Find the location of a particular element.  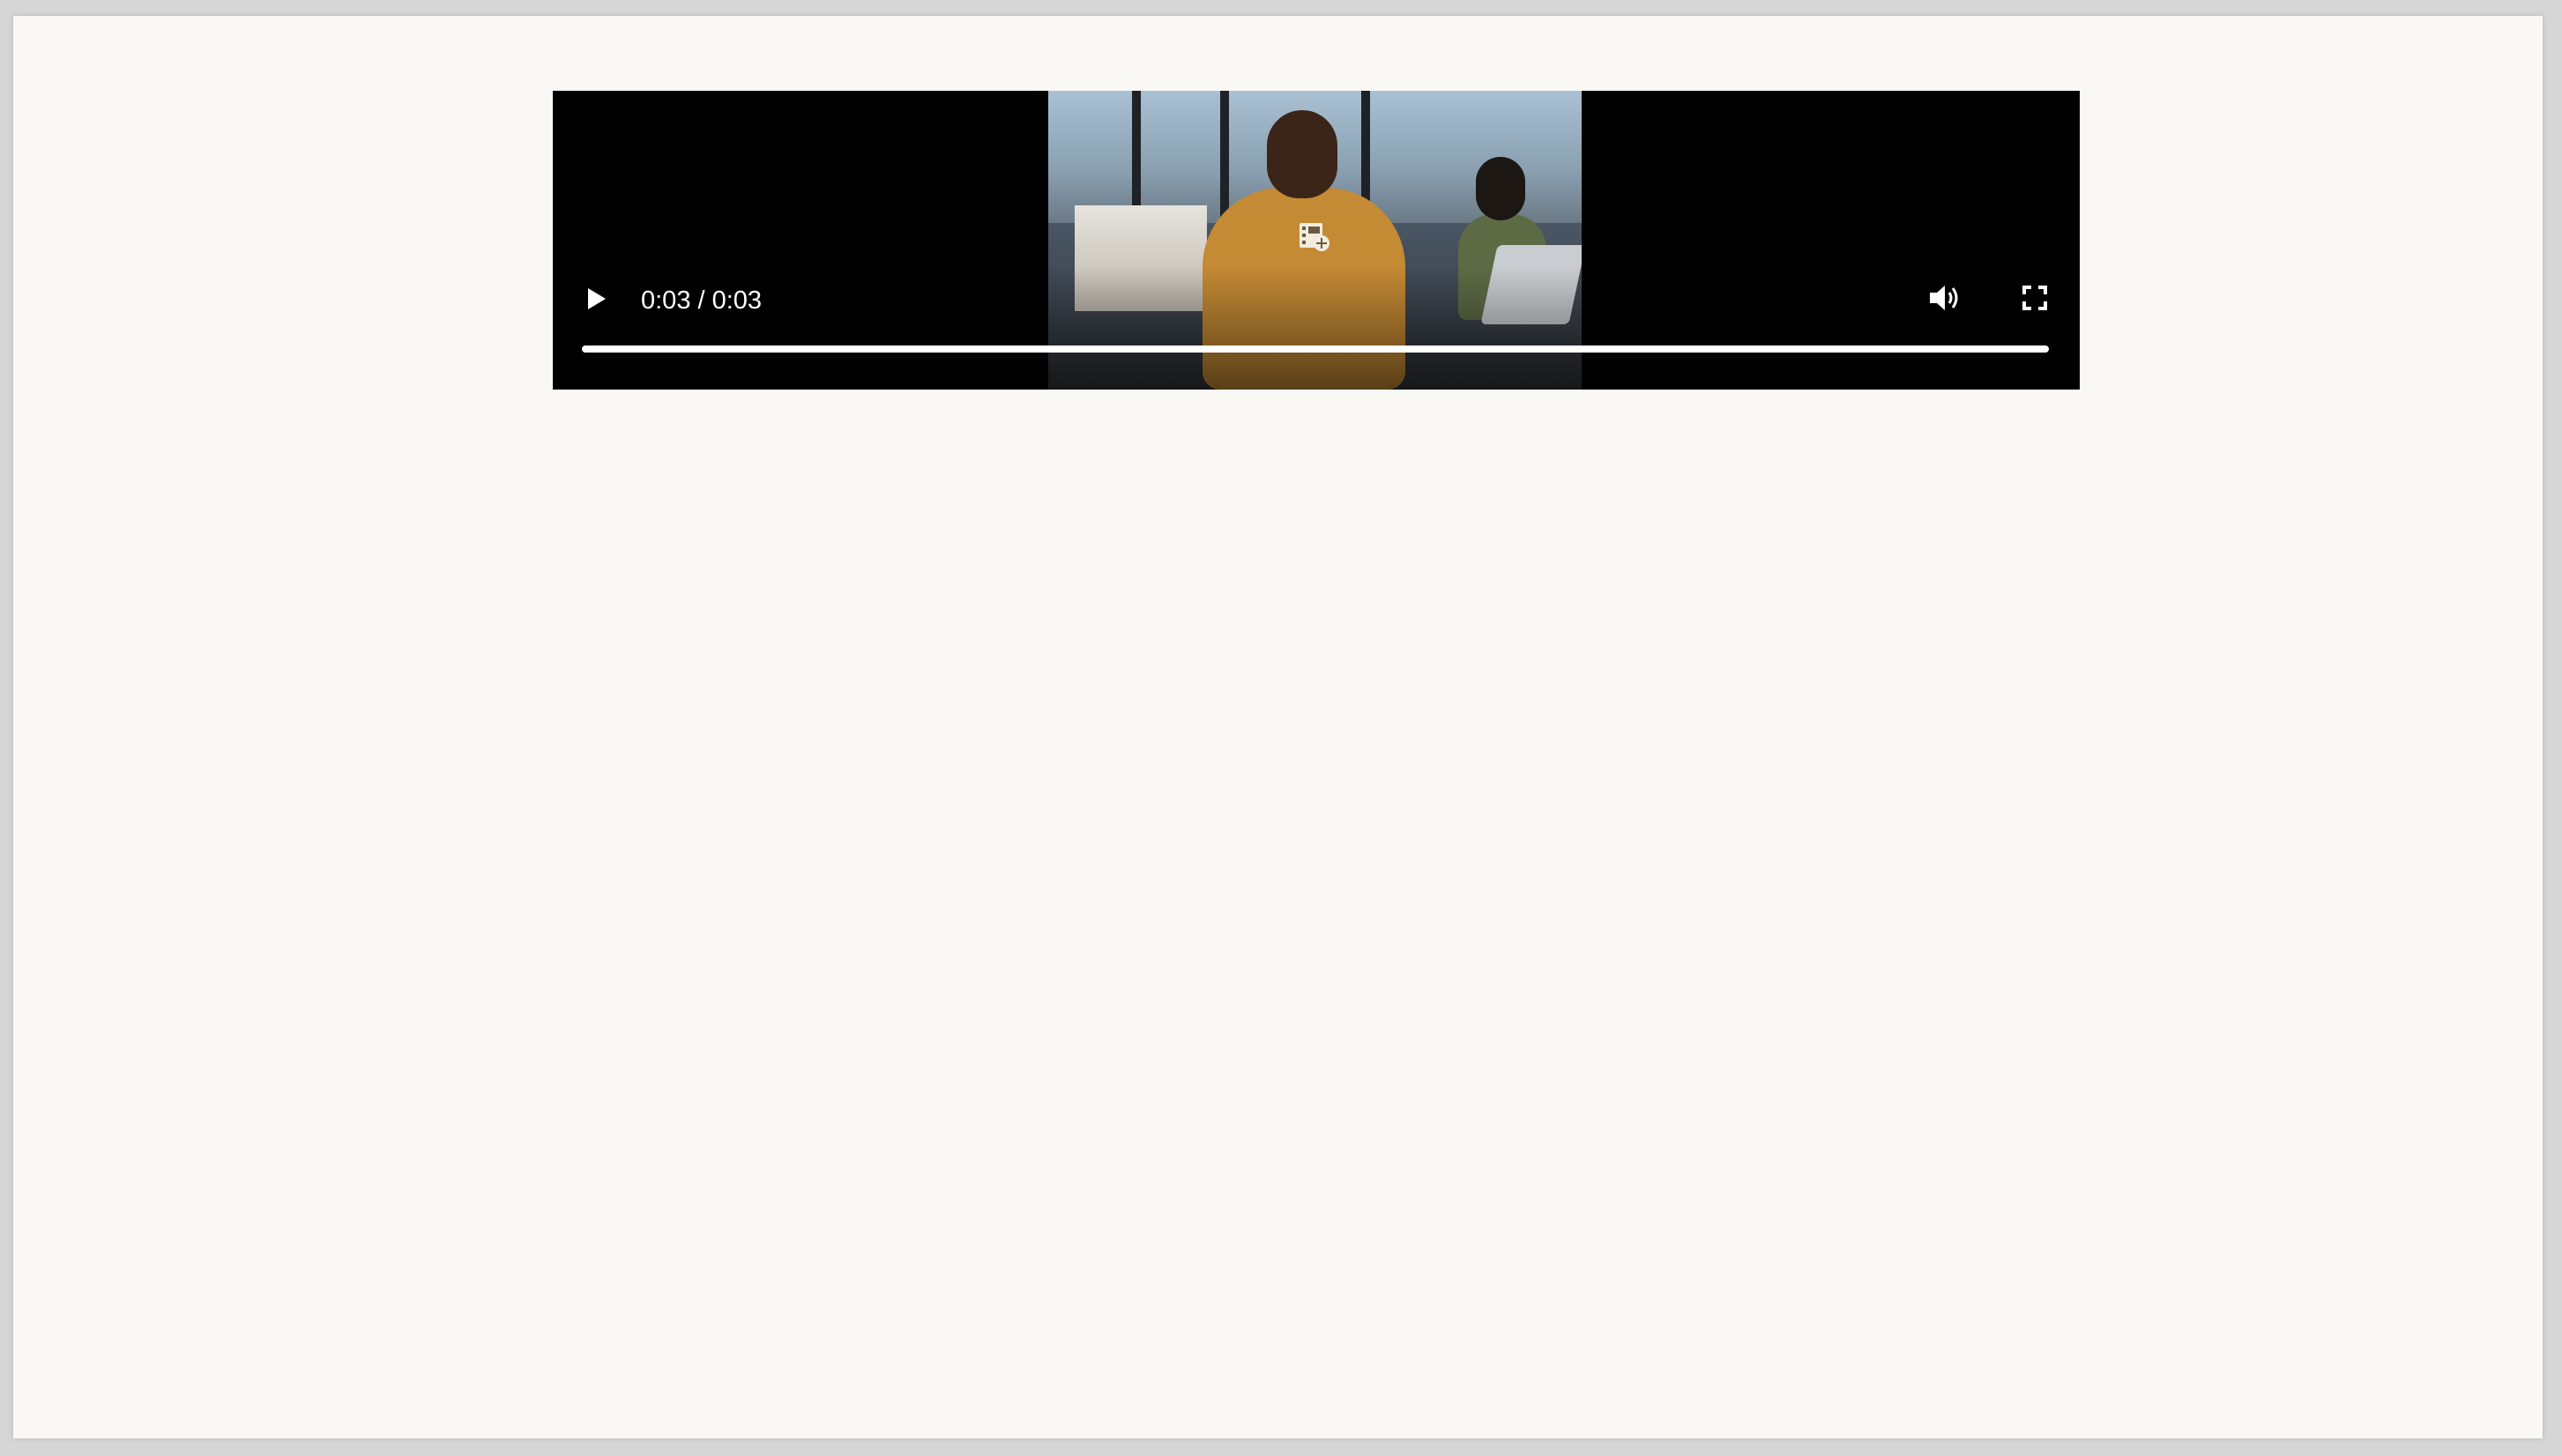

volume-icon is located at coordinates (1945, 300).